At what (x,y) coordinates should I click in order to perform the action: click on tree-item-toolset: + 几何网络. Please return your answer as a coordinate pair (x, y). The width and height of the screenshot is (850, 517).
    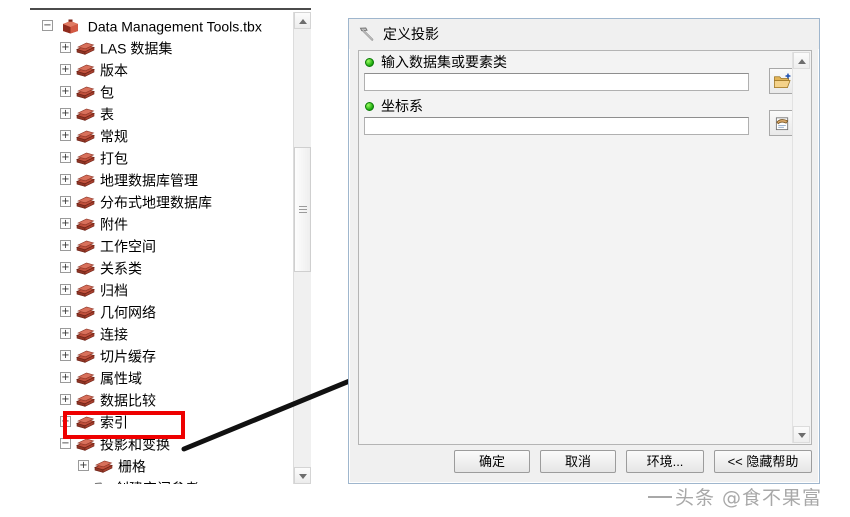
    Looking at the image, I should click on (159, 311).